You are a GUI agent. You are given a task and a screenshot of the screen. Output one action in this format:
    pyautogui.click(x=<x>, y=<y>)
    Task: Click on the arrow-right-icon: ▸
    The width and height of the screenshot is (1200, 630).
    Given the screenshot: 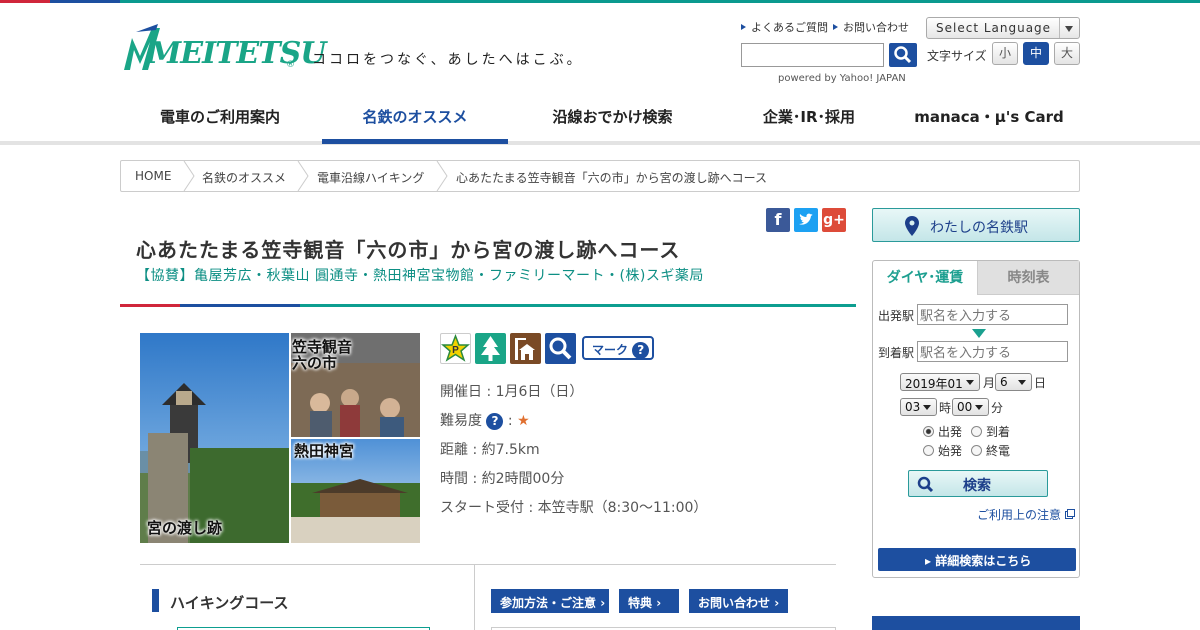 What is the action you would take?
    pyautogui.click(x=930, y=561)
    